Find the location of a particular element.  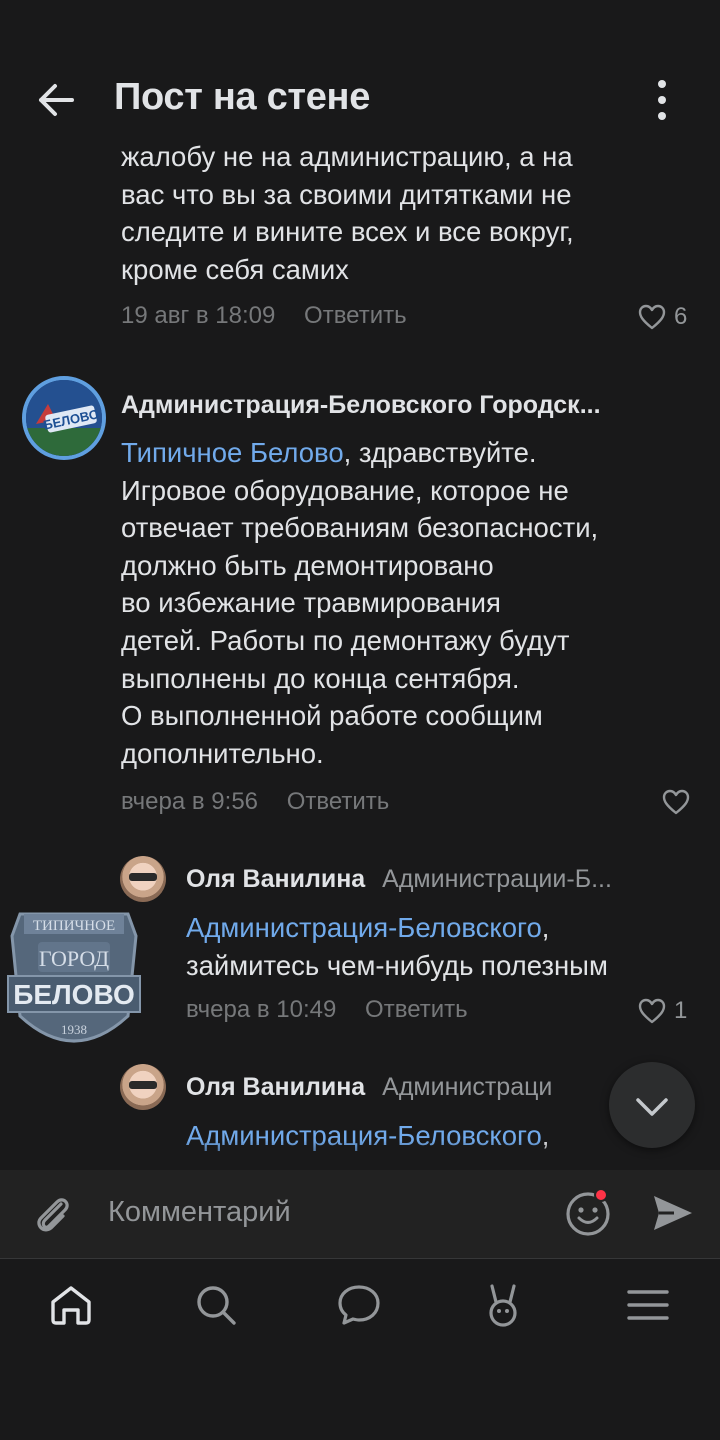

scroll-down-button is located at coordinates (652, 1105).